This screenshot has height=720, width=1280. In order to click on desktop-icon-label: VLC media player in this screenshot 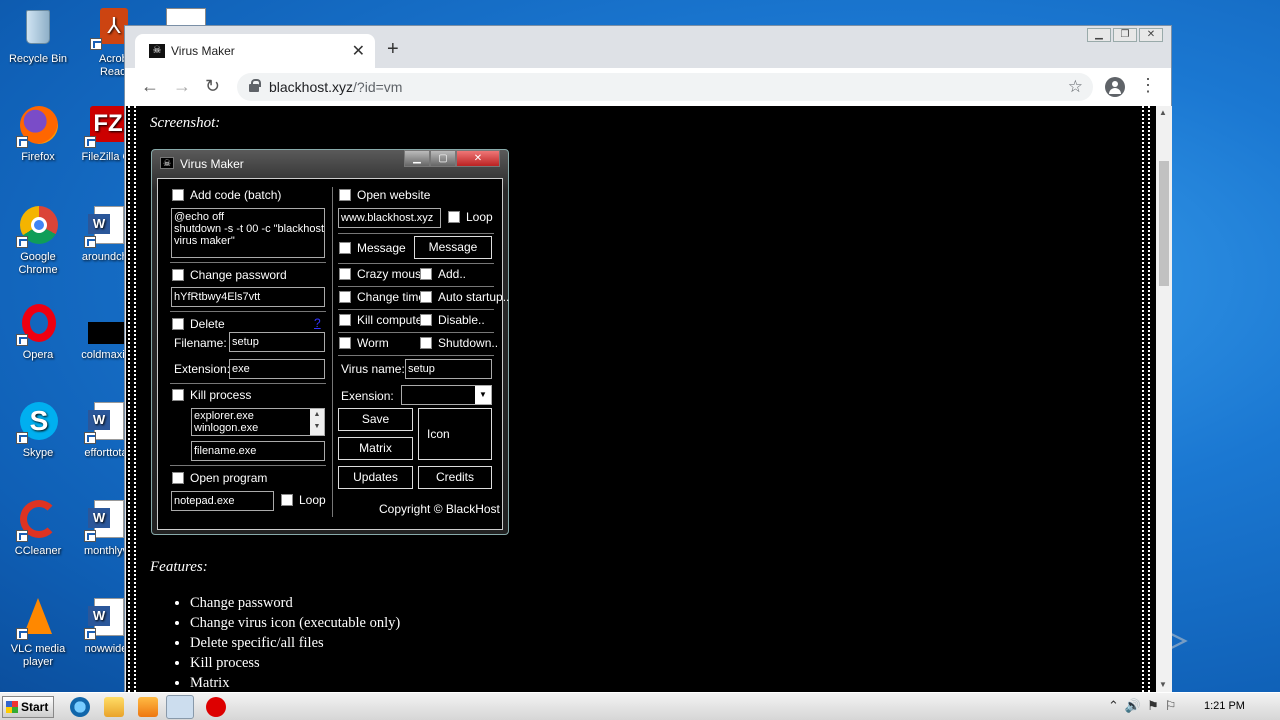, I will do `click(38, 655)`.